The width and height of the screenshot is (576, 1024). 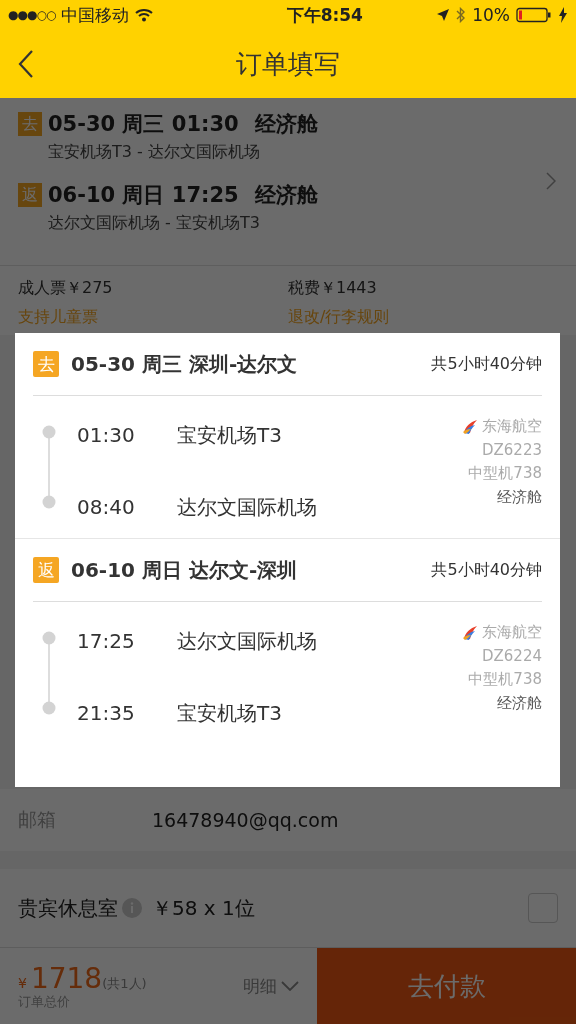 What do you see at coordinates (66, 288) in the screenshot?
I see `price-text: 成人票￥275` at bounding box center [66, 288].